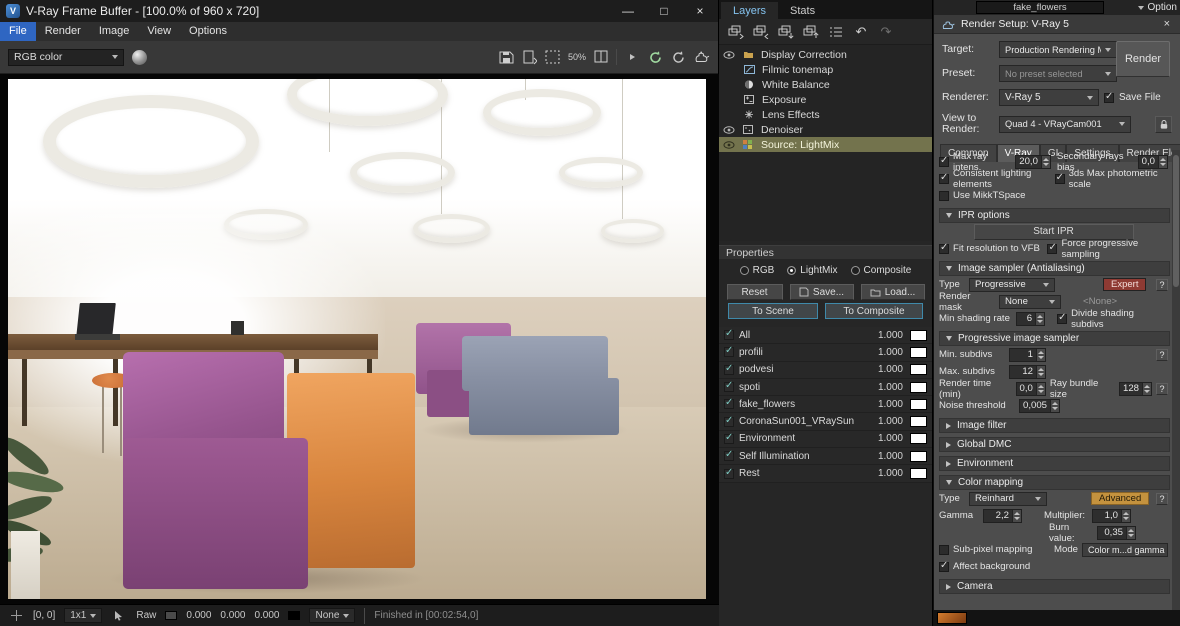 The height and width of the screenshot is (626, 1180). Describe the element at coordinates (1135, 388) in the screenshot. I see `ray-bundle-field: 128` at that location.